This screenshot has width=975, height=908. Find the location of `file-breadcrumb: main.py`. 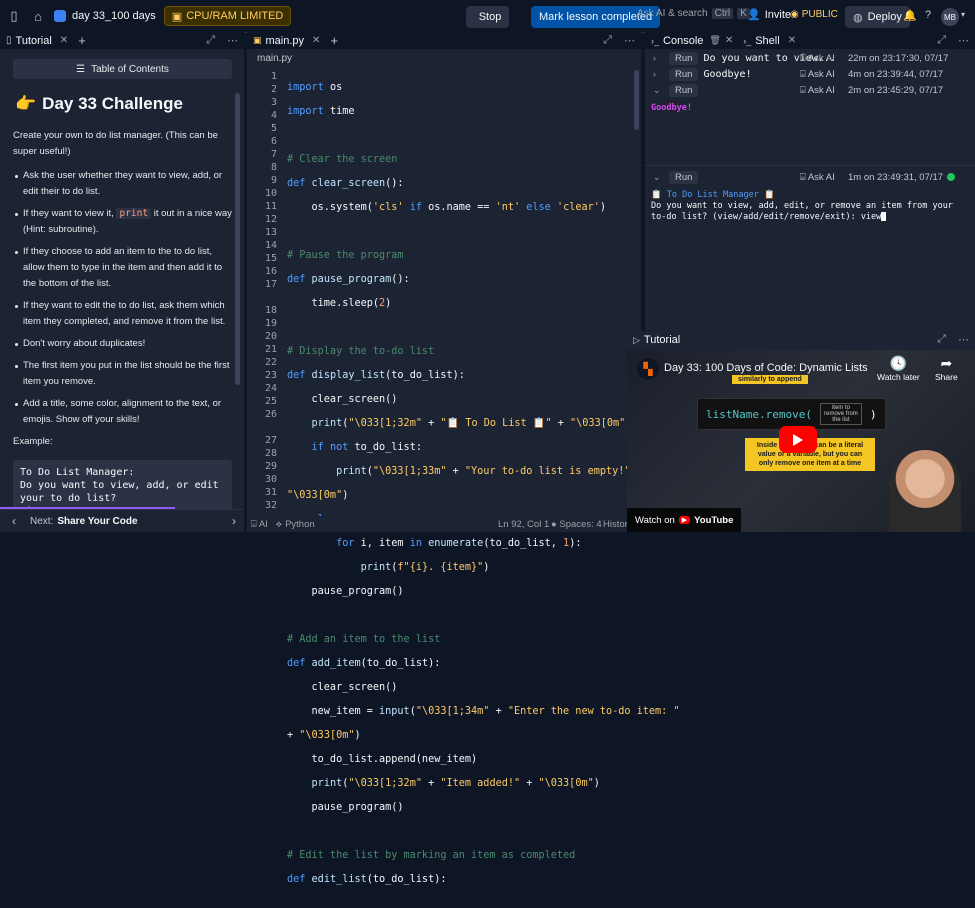

file-breadcrumb: main.py is located at coordinates (274, 58).